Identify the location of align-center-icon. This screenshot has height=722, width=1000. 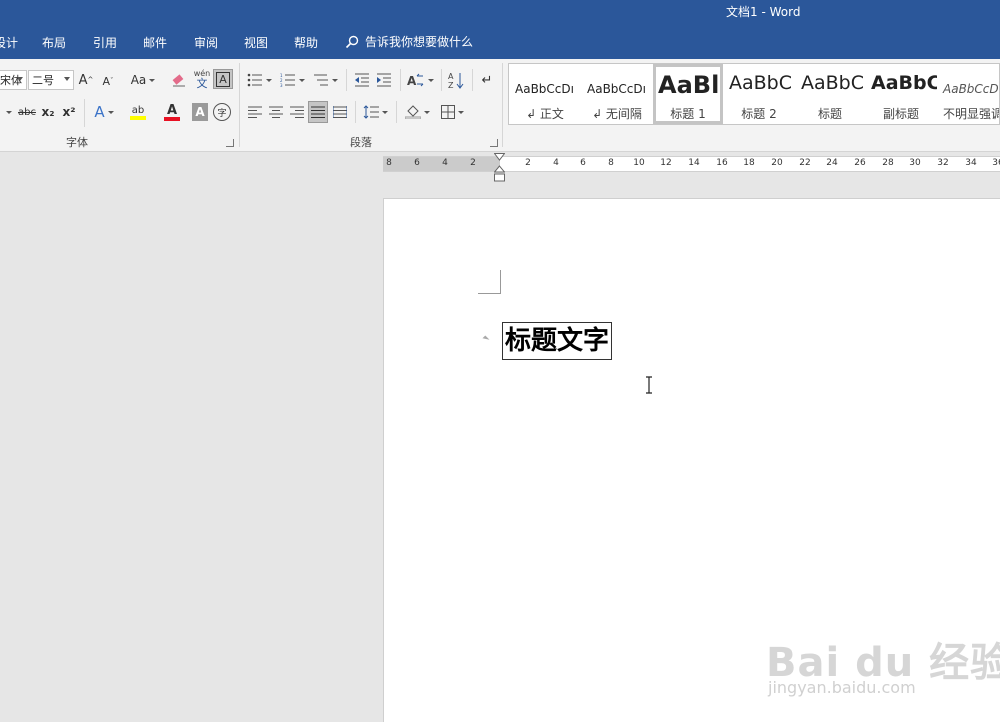
(276, 112).